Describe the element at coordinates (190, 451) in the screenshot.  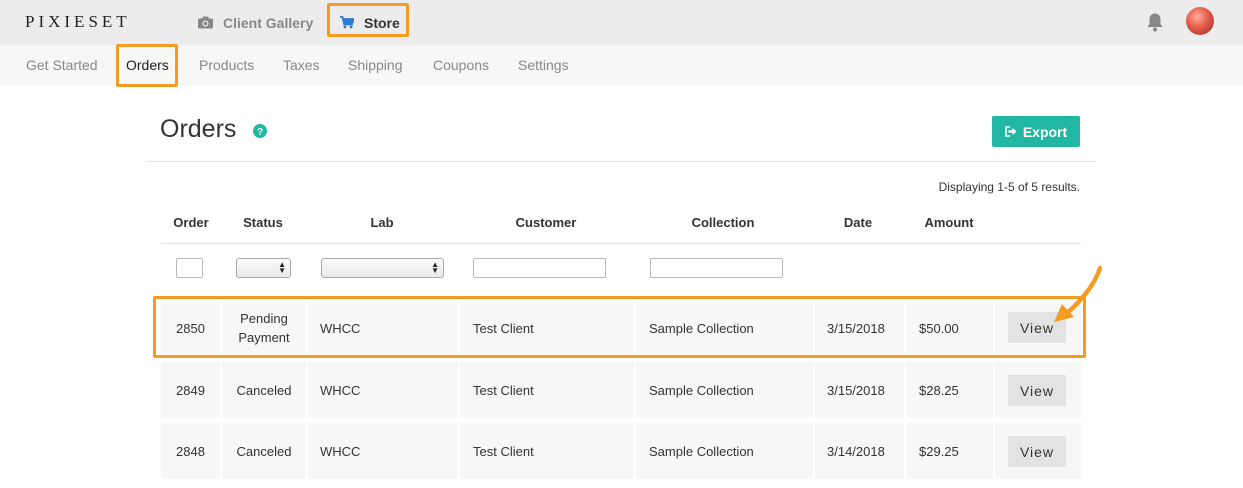
I see `order-number: 2848` at that location.